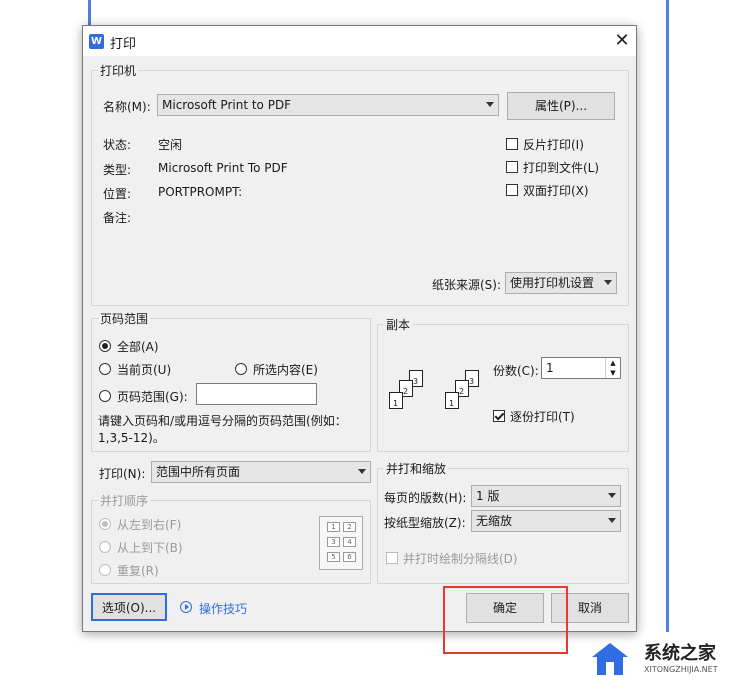 This screenshot has width=739, height=687. What do you see at coordinates (105, 396) in the screenshot?
I see `range-pages-radio` at bounding box center [105, 396].